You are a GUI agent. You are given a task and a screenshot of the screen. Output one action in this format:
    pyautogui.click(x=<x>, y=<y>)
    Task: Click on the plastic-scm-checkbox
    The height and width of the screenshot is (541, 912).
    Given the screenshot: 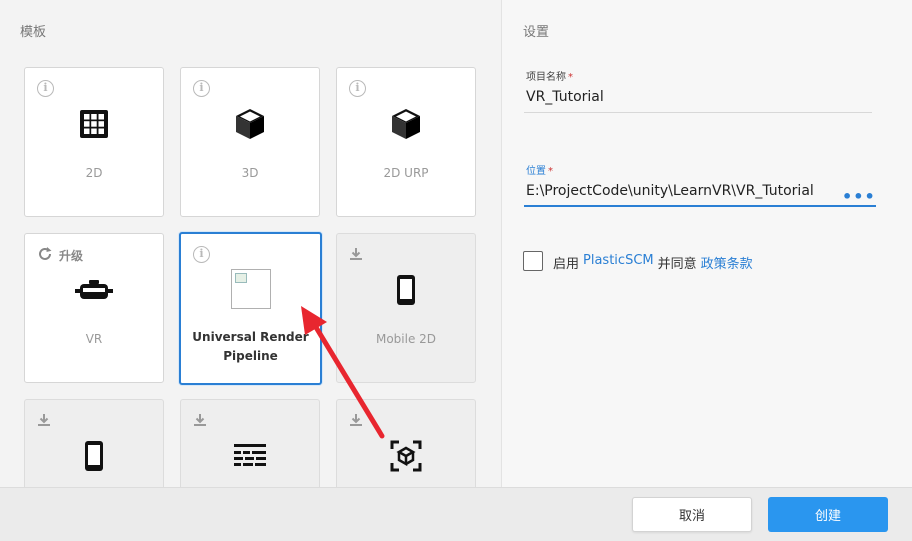 What is the action you would take?
    pyautogui.click(x=533, y=261)
    